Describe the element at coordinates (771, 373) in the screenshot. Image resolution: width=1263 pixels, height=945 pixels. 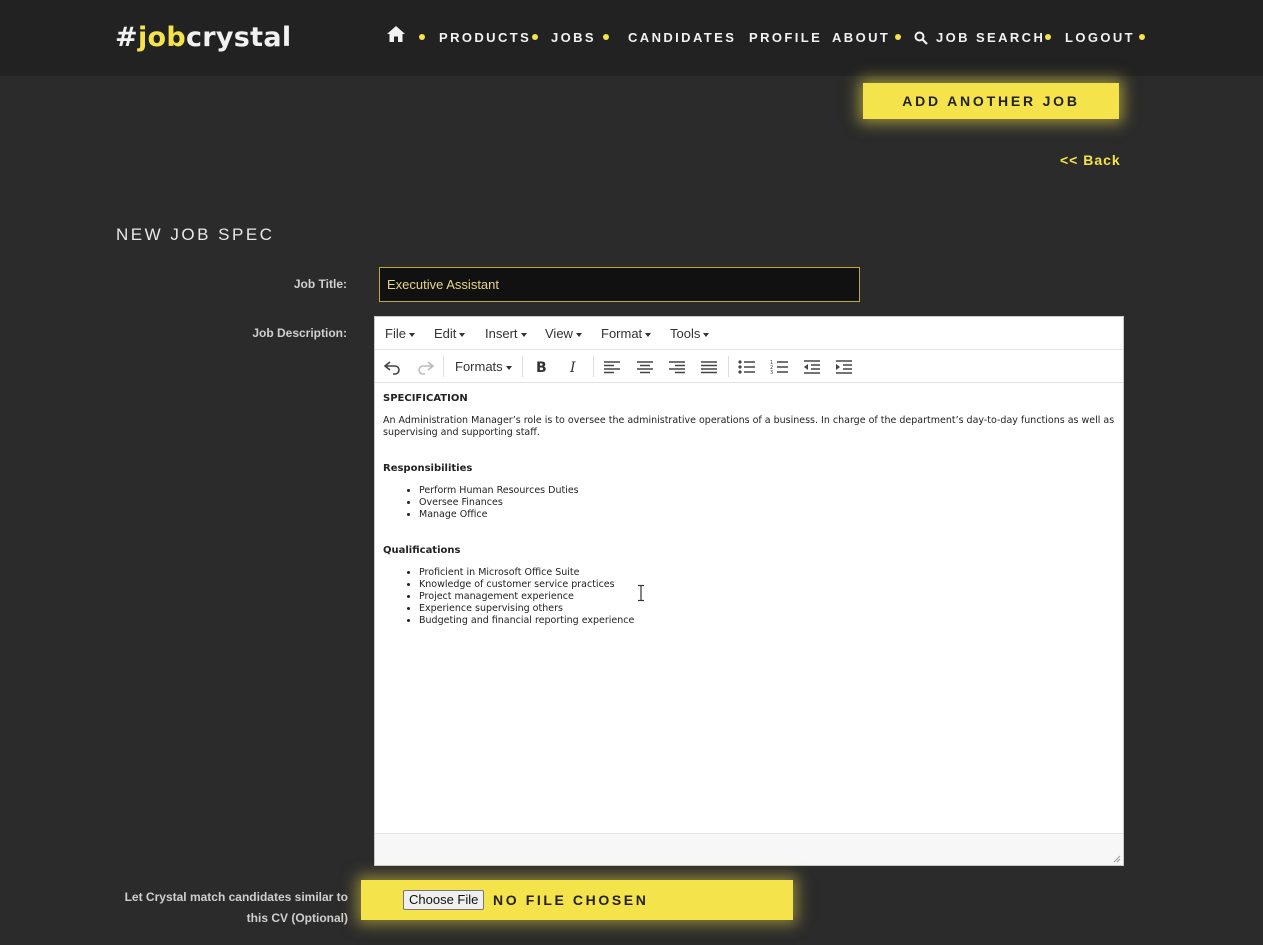
I see `svg-text: 3` at that location.